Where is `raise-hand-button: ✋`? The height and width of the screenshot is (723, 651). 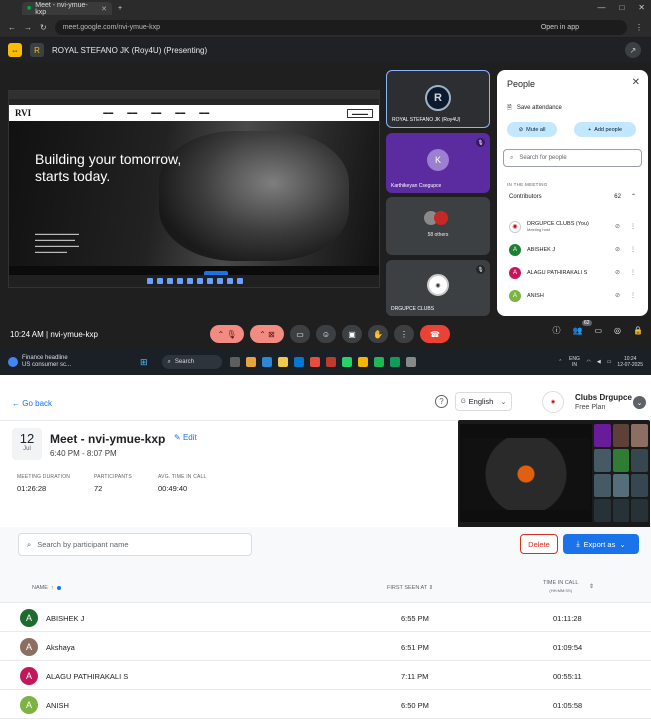 raise-hand-button: ✋ is located at coordinates (378, 334).